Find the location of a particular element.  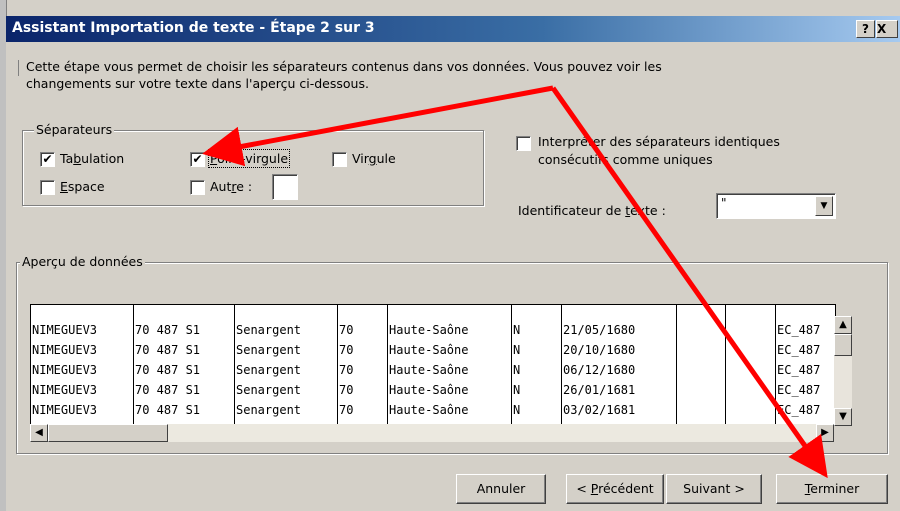

other-checkbox is located at coordinates (197, 187).